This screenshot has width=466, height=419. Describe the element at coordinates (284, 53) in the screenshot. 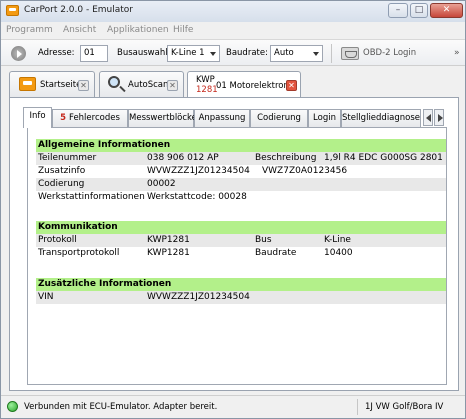

I see `baudrate-select-value: Auto` at that location.